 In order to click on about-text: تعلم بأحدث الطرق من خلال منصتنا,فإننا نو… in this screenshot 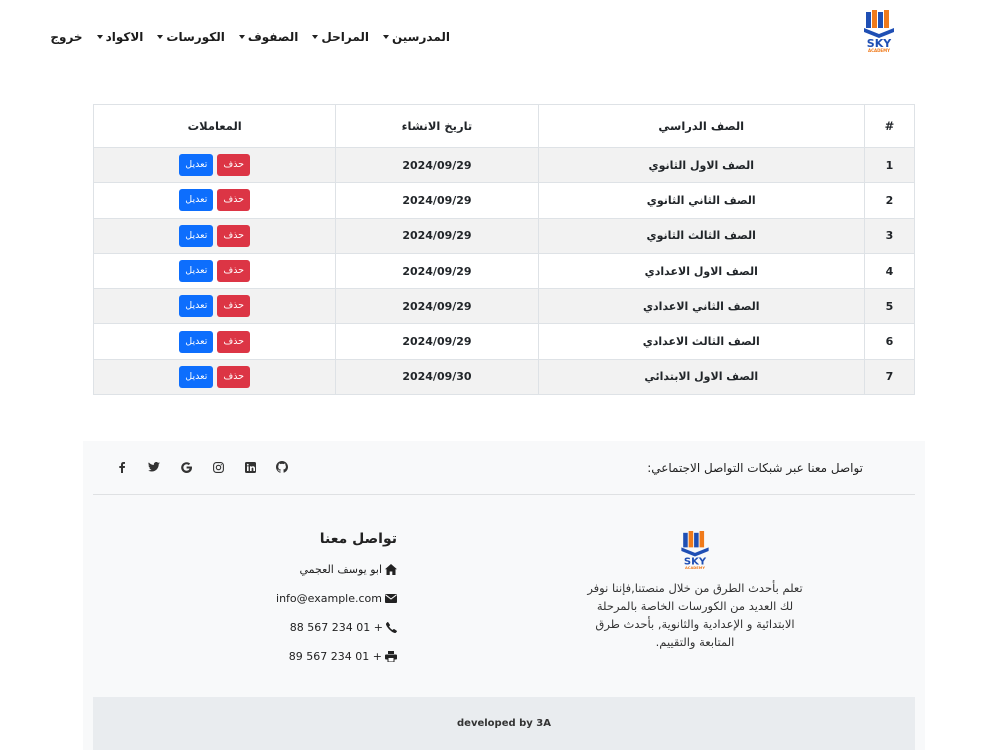, I will do `click(695, 615)`.